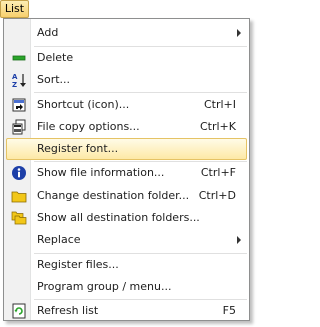 This screenshot has height=327, width=320. I want to click on menu-item-delete: Delete, so click(126, 58).